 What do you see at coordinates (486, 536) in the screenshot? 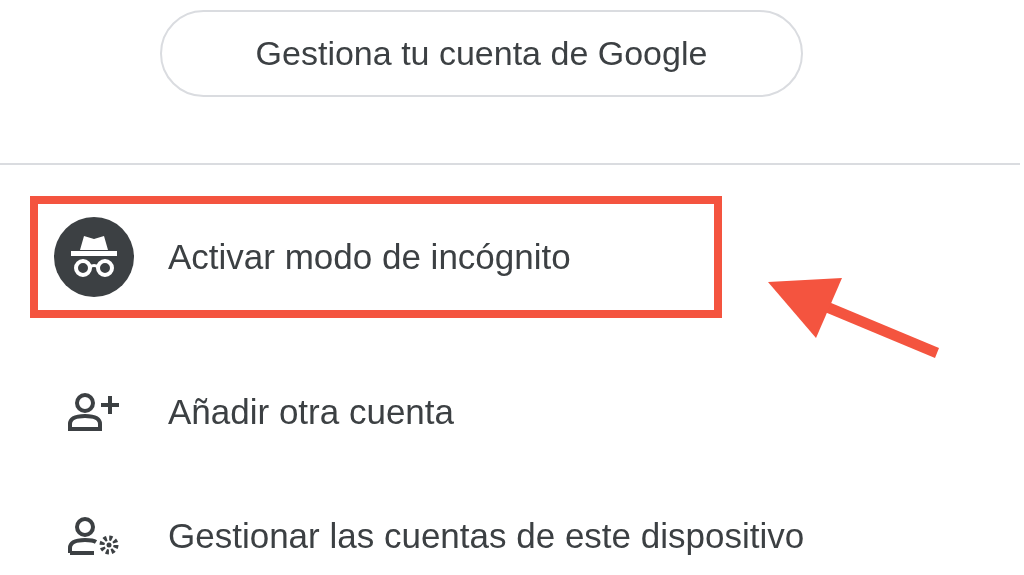
I see `menu-item: Gestionar las cuentas de este dispositivo` at bounding box center [486, 536].